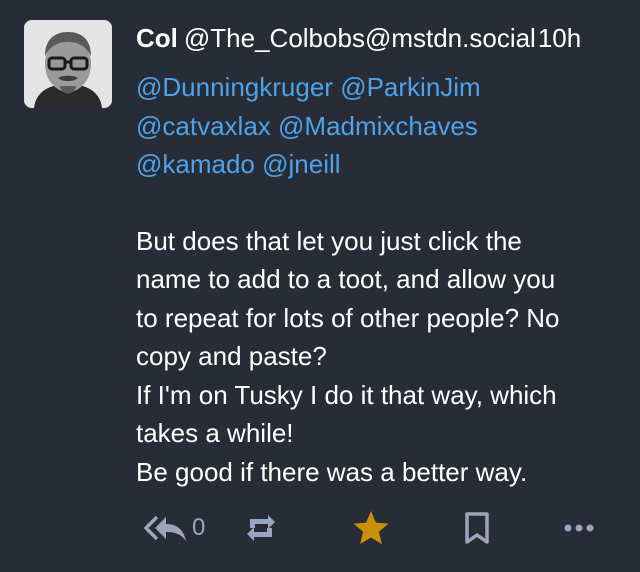  I want to click on mention-link: @kamado, so click(195, 164).